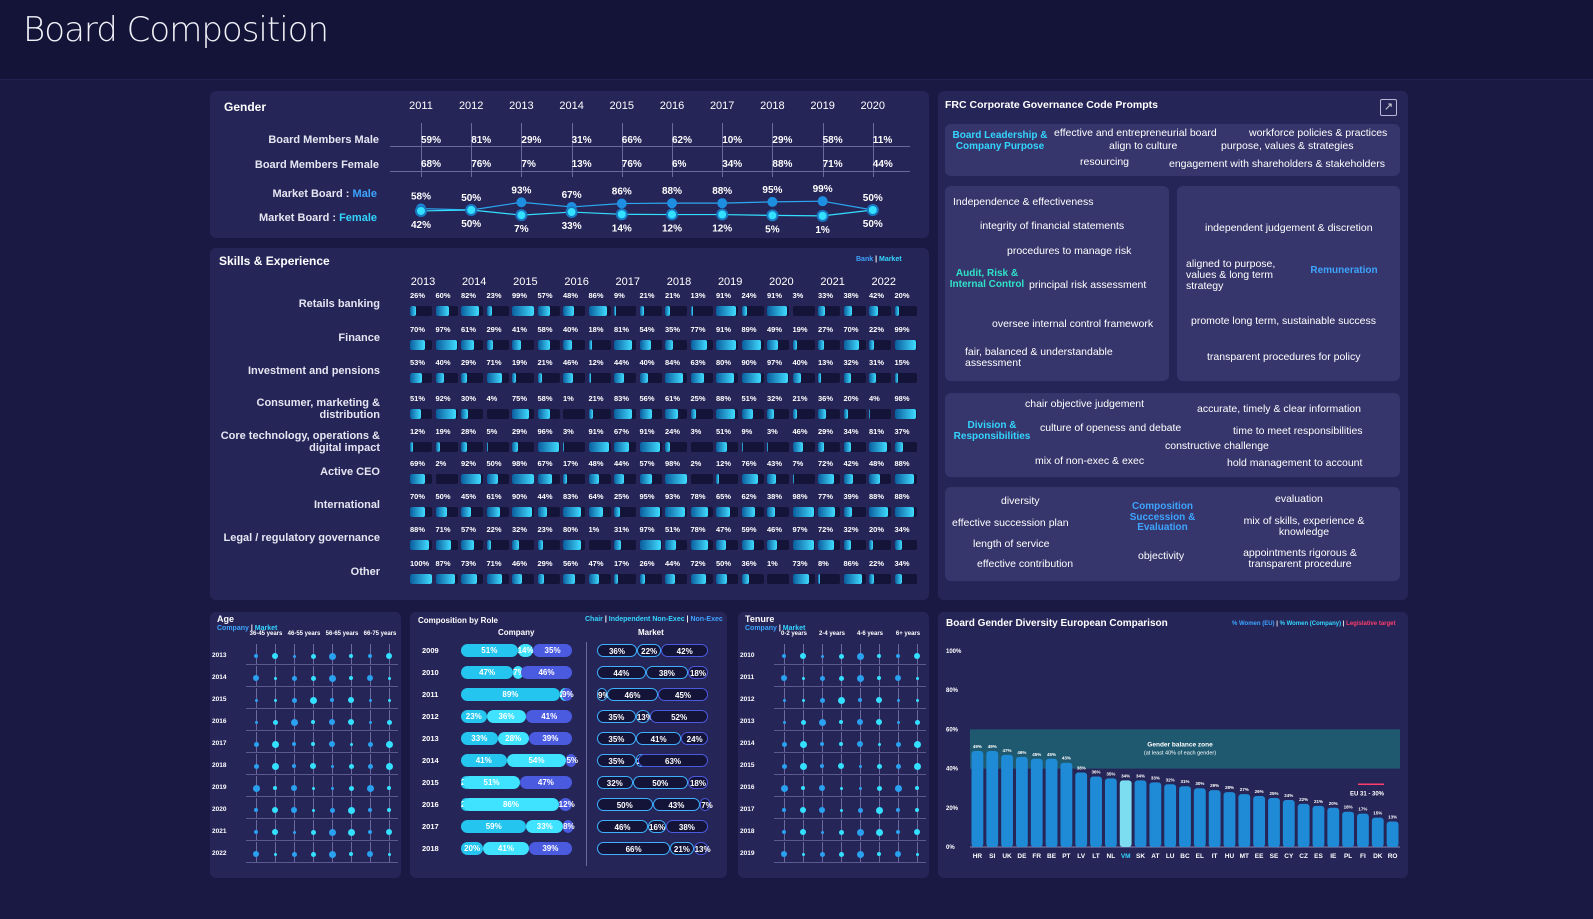 The width and height of the screenshot is (1593, 919). Describe the element at coordinates (772, 190) in the screenshot. I see `market-male-label: 95%` at that location.